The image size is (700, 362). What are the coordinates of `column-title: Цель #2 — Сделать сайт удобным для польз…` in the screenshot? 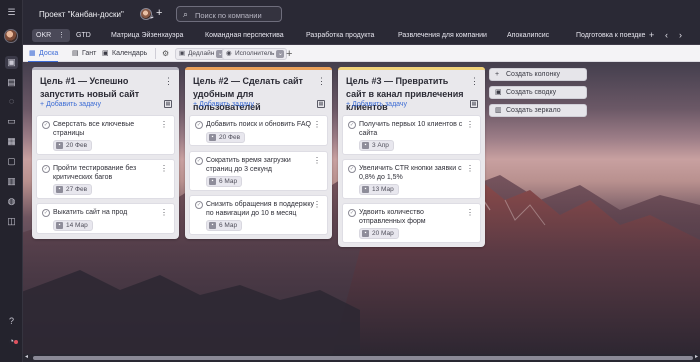 It's located at (253, 94).